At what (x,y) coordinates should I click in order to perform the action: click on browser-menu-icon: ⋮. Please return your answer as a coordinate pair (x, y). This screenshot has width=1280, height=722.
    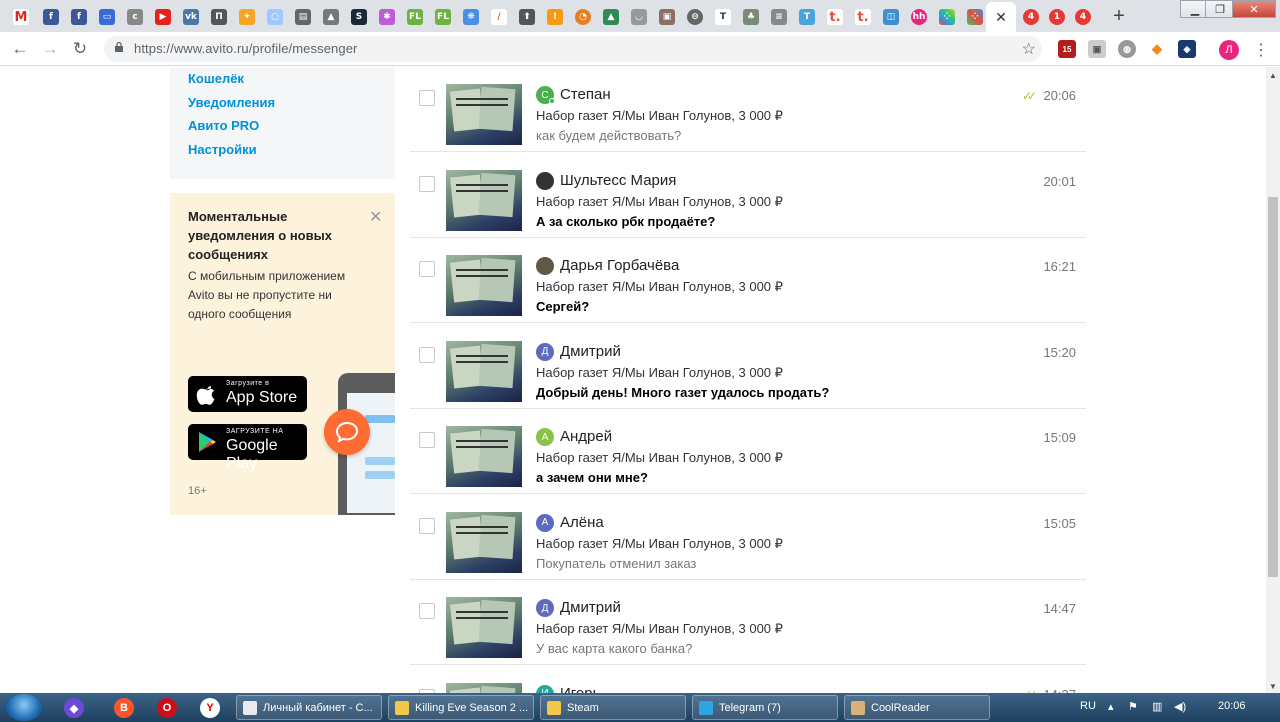
    Looking at the image, I should click on (1261, 50).